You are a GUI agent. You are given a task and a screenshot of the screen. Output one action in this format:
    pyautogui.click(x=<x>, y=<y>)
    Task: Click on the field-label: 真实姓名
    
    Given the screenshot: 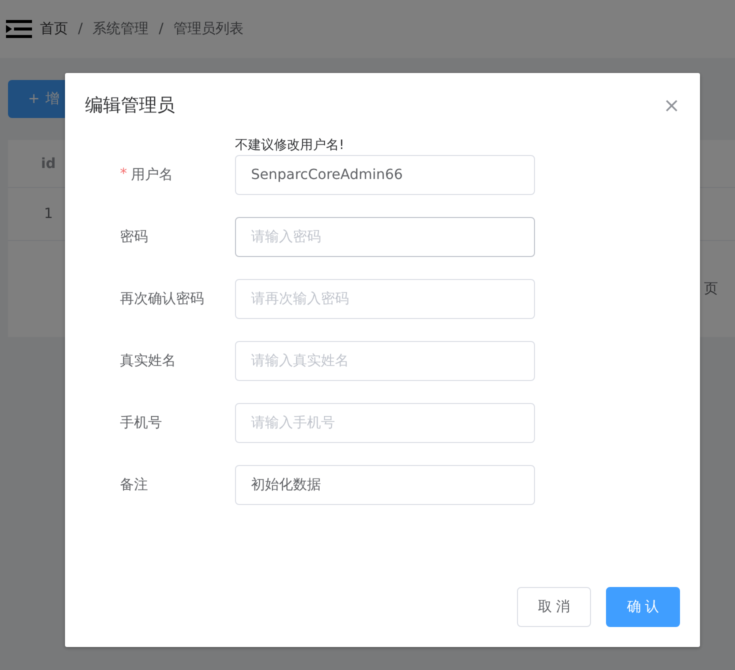 What is the action you would take?
    pyautogui.click(x=148, y=361)
    